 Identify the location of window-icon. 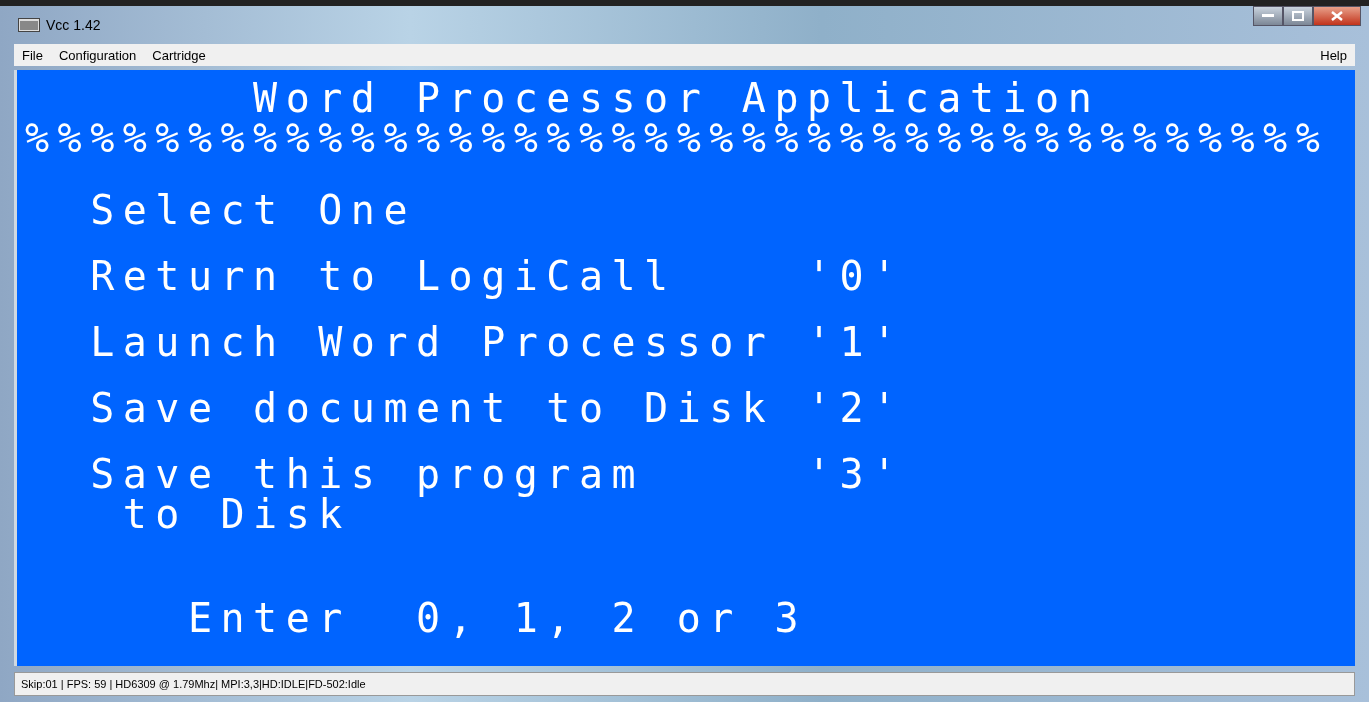
(29, 25).